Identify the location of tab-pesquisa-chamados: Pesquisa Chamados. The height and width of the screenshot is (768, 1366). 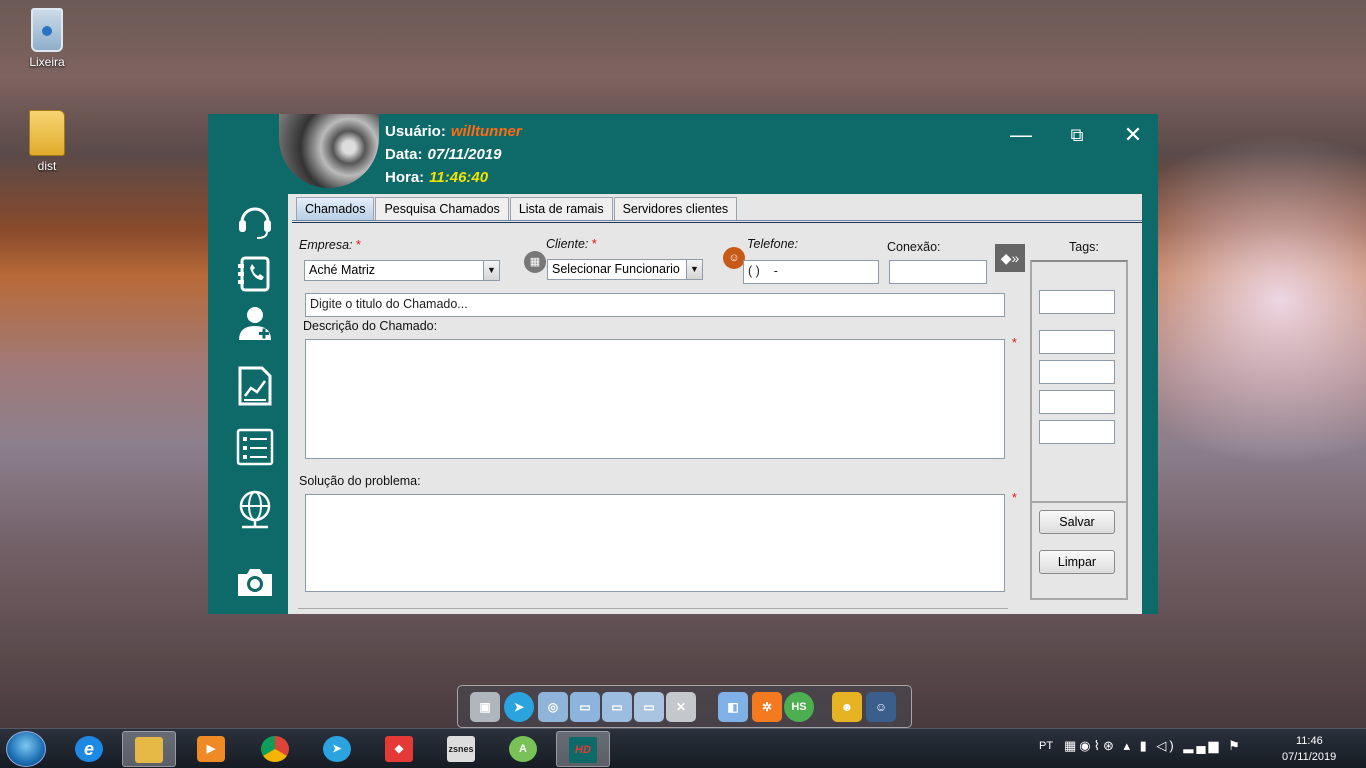
(442, 208).